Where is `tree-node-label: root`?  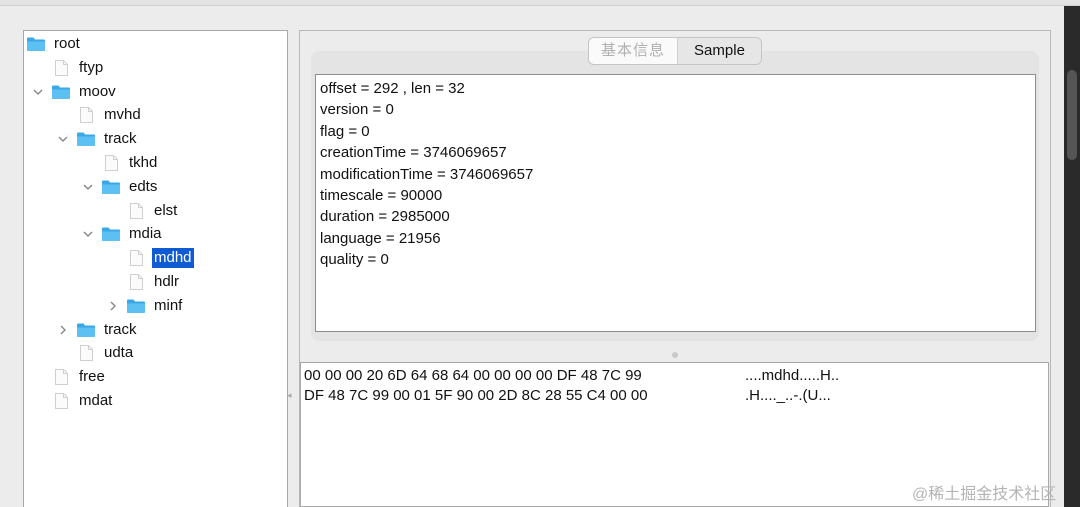 tree-node-label: root is located at coordinates (67, 43).